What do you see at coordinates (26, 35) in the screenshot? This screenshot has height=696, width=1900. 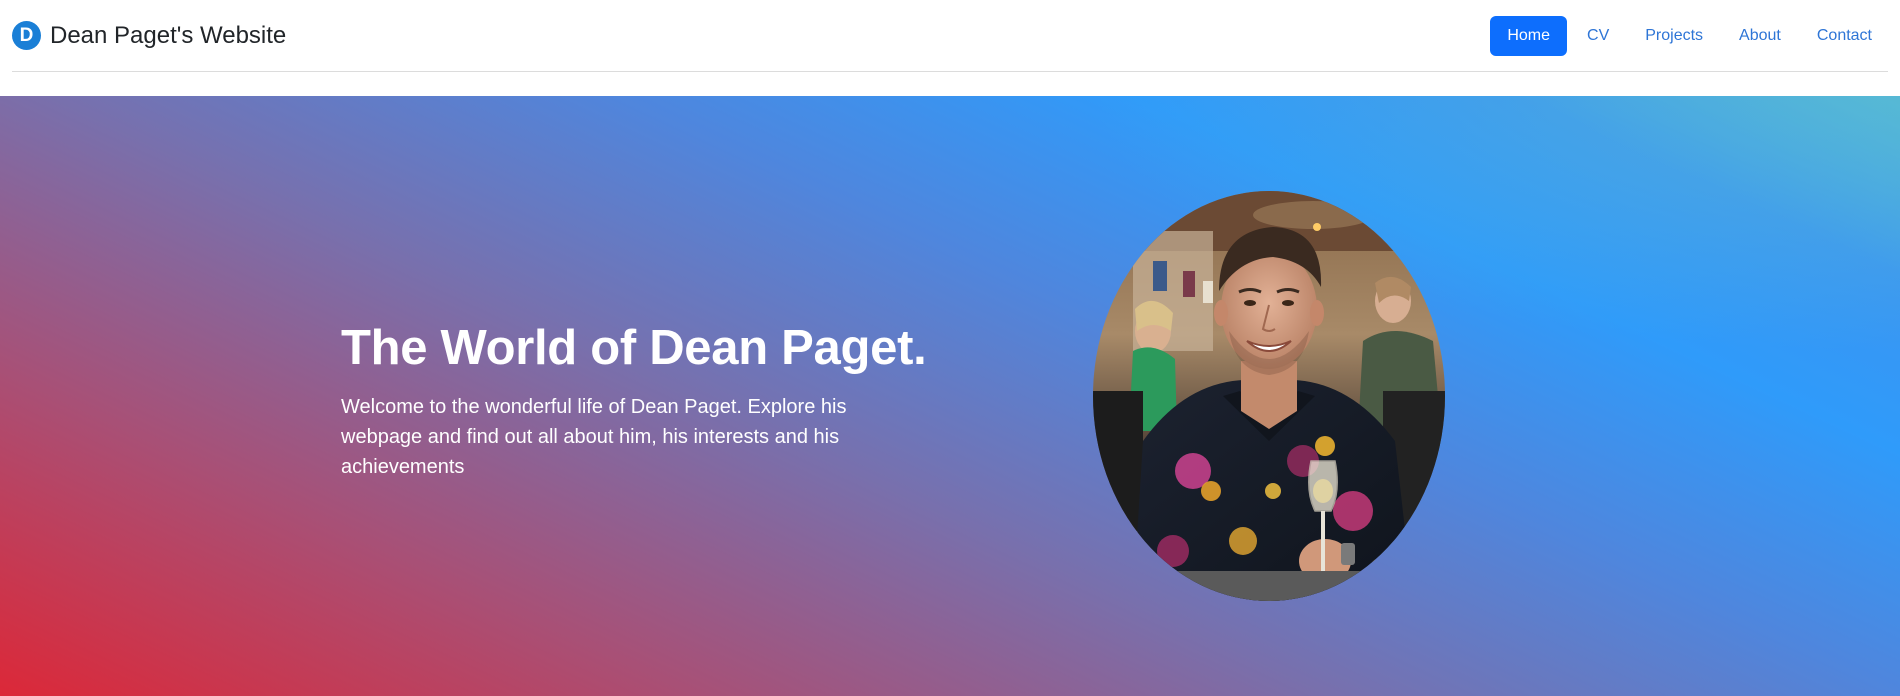 I see `brand-logo-icon: D` at bounding box center [26, 35].